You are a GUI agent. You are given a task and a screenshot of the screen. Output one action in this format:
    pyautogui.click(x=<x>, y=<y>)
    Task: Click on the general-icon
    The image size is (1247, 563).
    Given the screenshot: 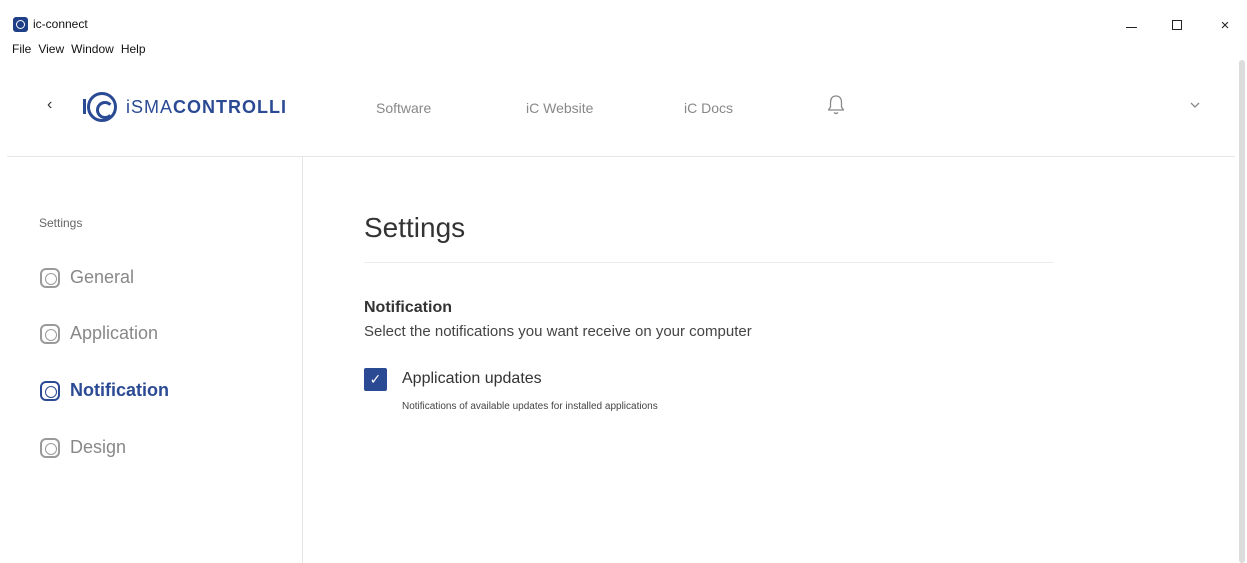 What is the action you would take?
    pyautogui.click(x=50, y=277)
    